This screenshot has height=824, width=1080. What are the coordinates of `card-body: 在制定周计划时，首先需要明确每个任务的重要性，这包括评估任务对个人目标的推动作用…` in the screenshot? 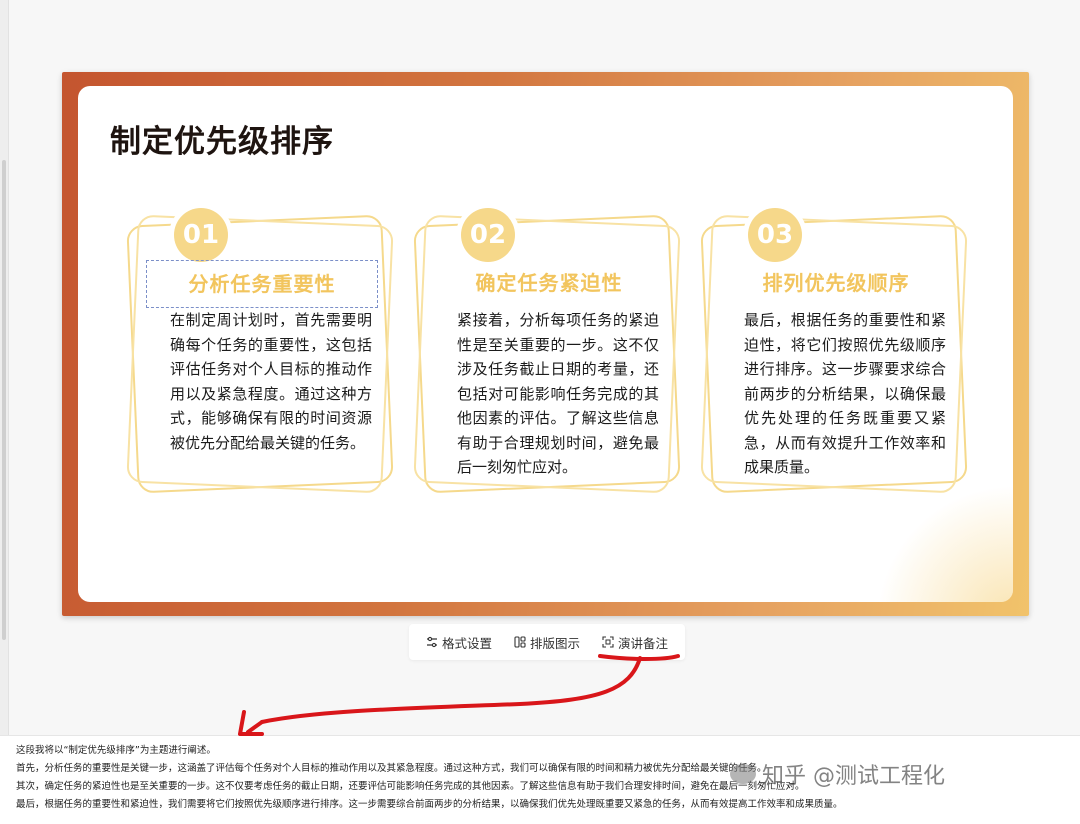 It's located at (271, 381).